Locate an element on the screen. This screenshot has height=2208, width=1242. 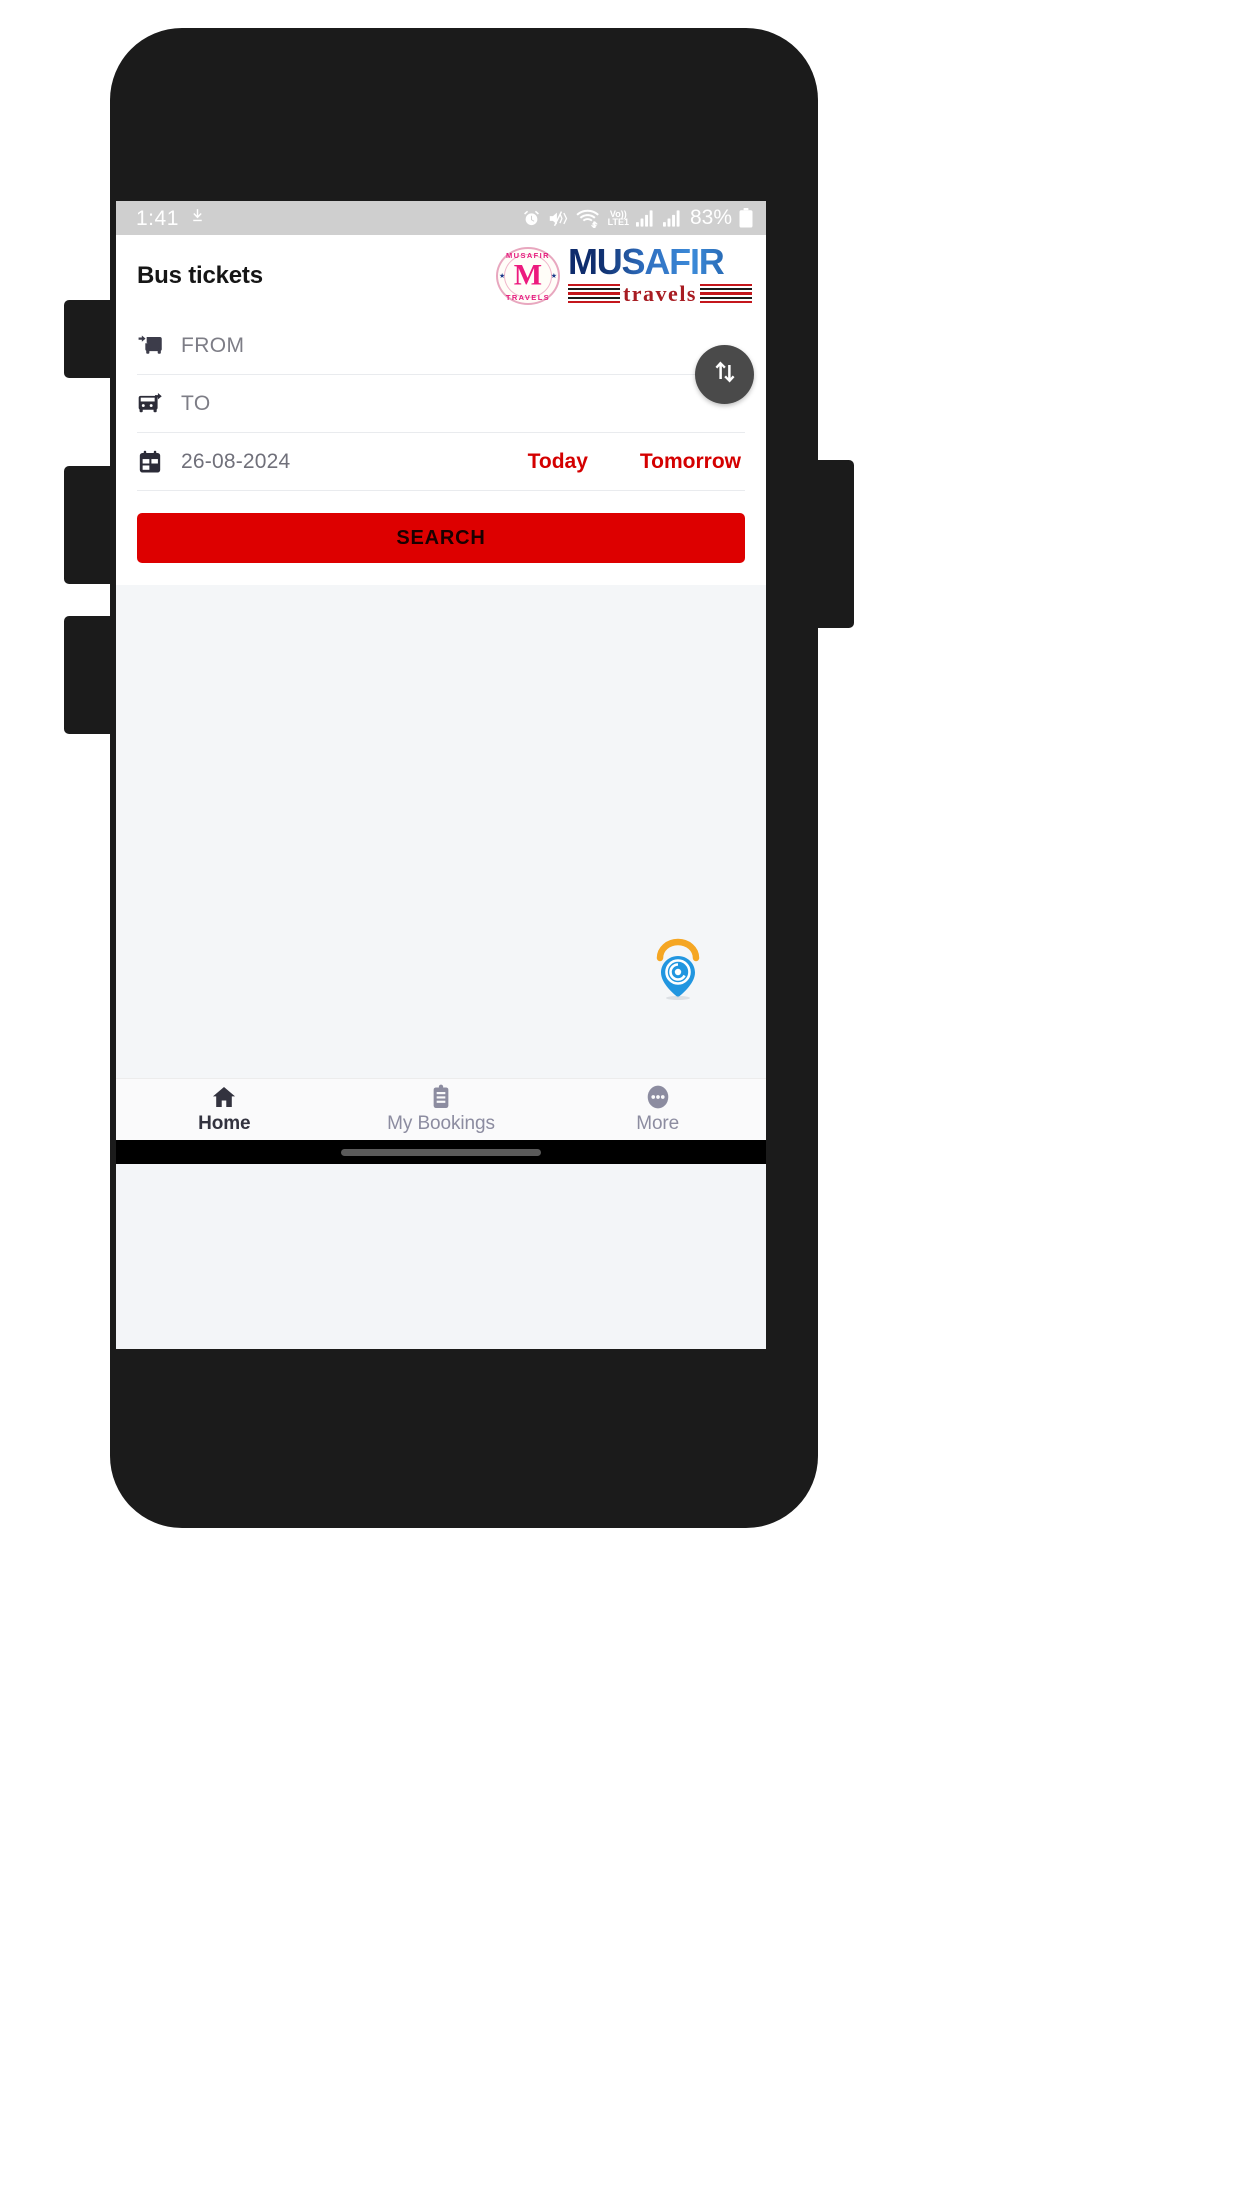
quick-date-options: Today Tomorrow is located at coordinates (636, 462).